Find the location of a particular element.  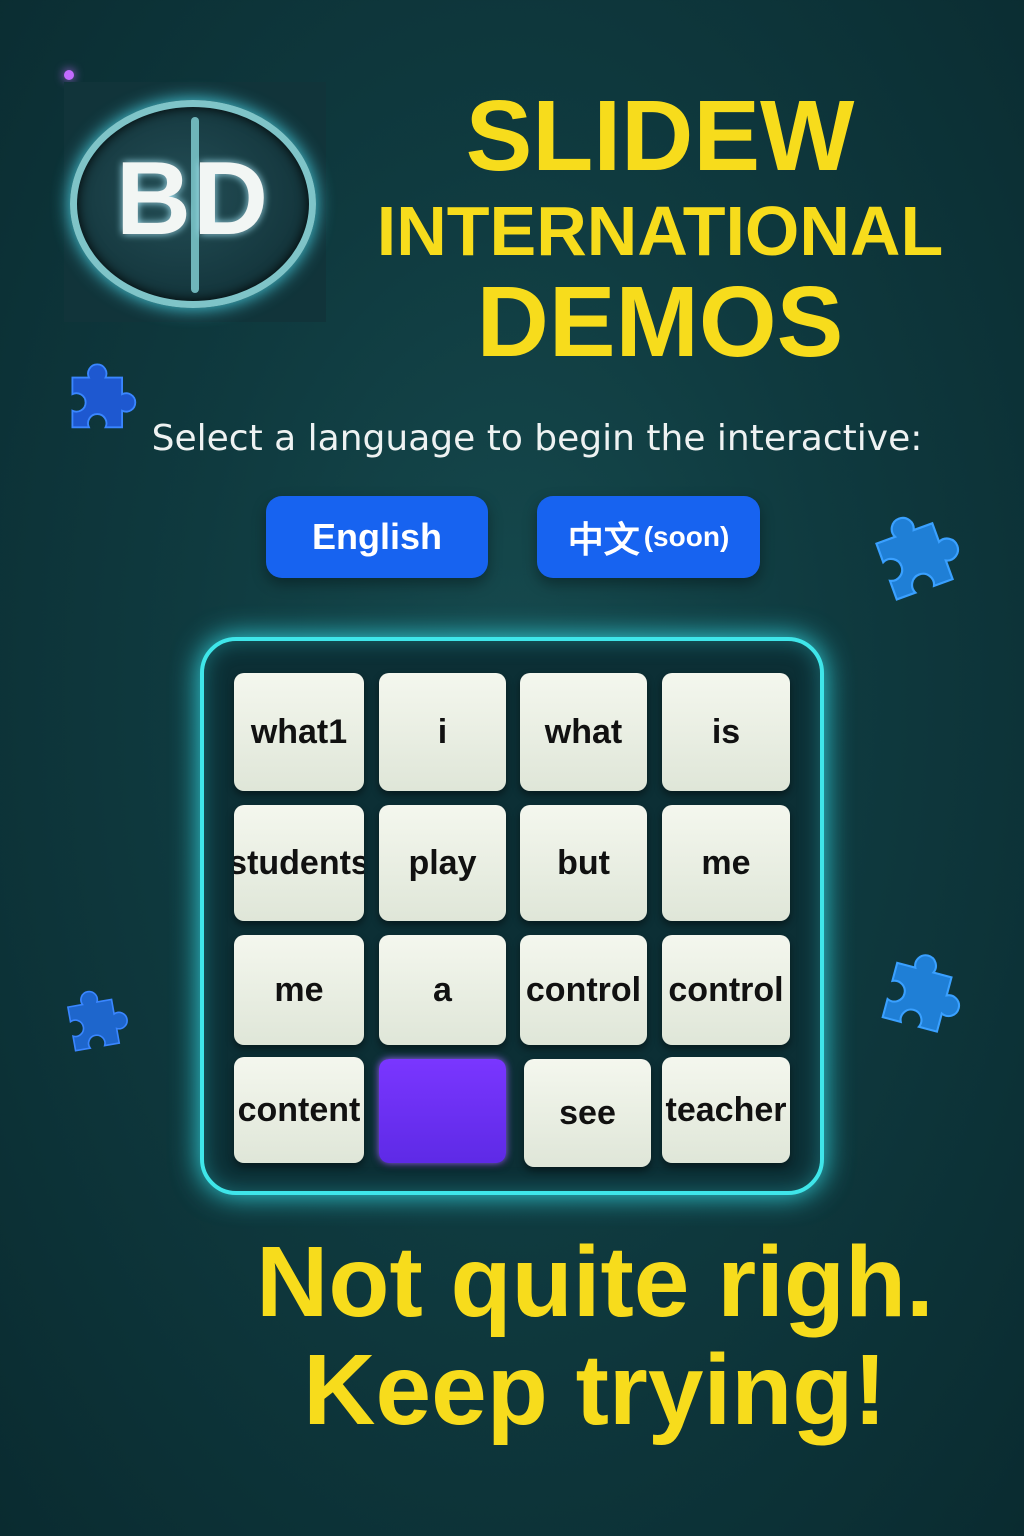

chinese-button: 中文 (soon) is located at coordinates (648, 537).